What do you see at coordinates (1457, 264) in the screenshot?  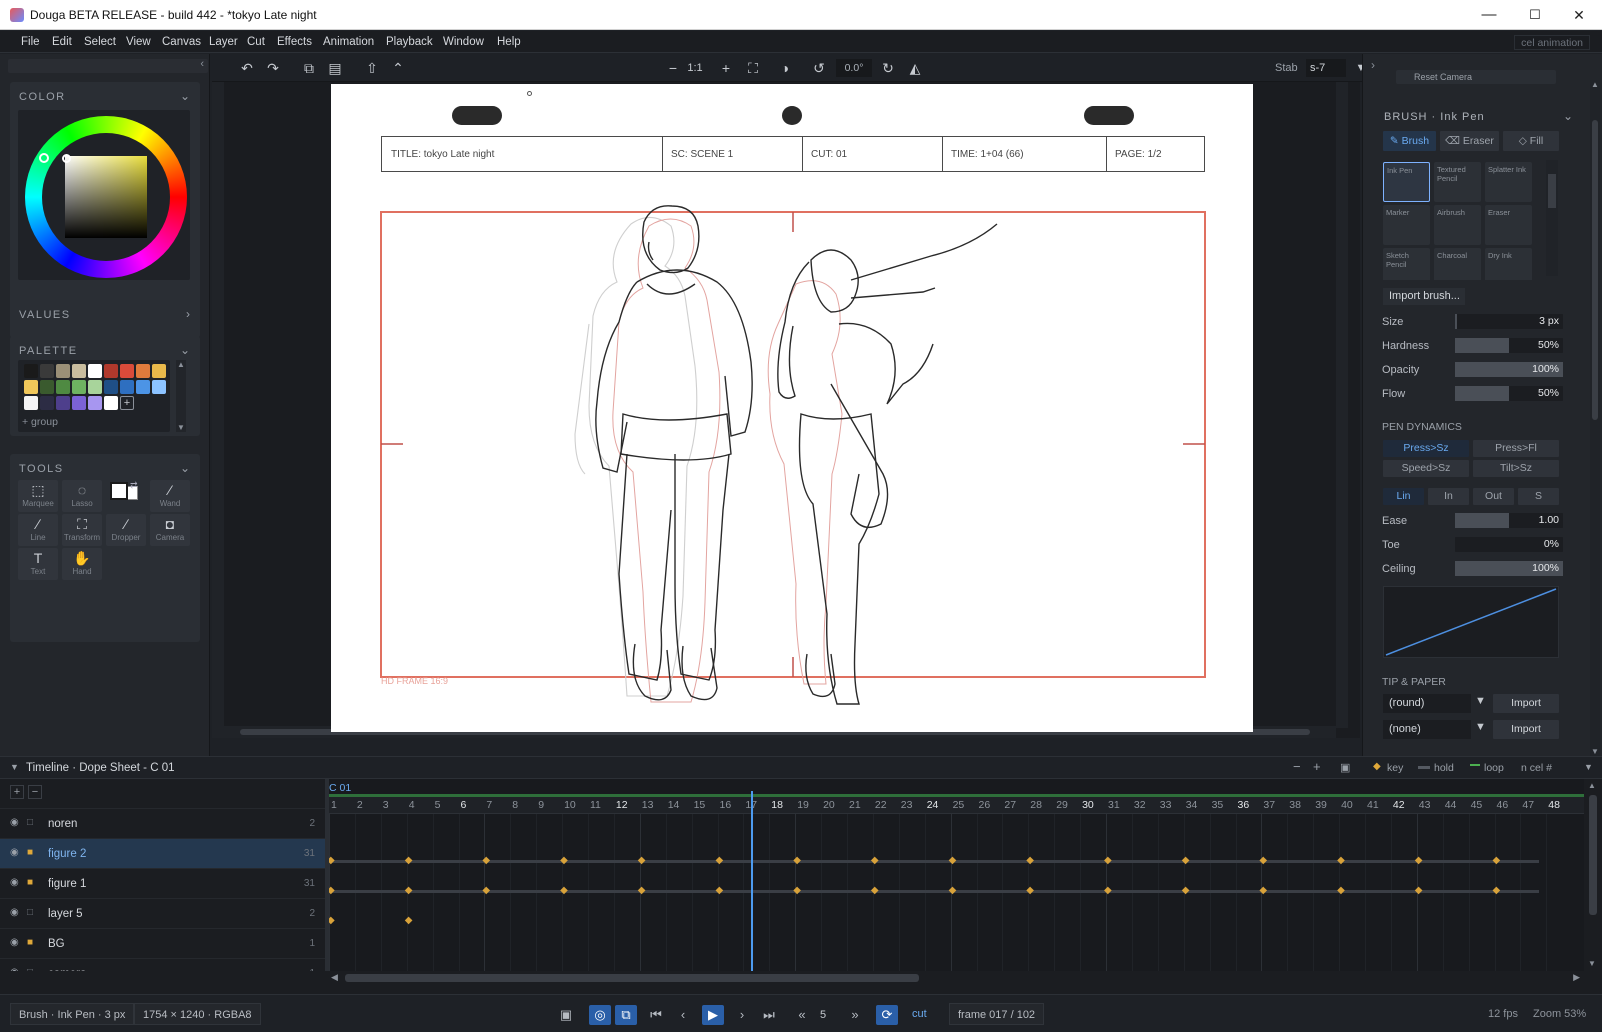 I see `brush-charcoal: Charcoal` at bounding box center [1457, 264].